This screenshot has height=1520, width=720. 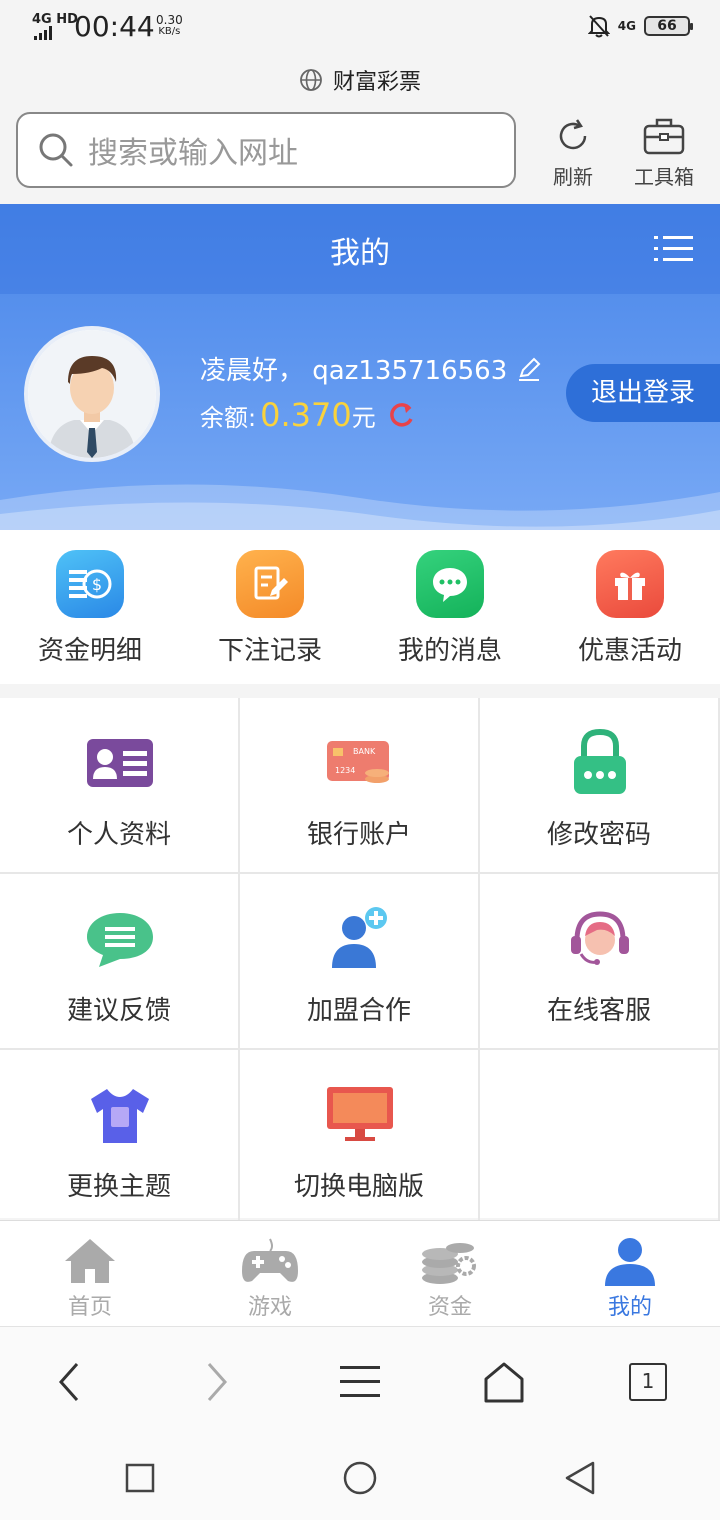 I want to click on site-title-bar: 财富彩票, so click(x=360, y=80).